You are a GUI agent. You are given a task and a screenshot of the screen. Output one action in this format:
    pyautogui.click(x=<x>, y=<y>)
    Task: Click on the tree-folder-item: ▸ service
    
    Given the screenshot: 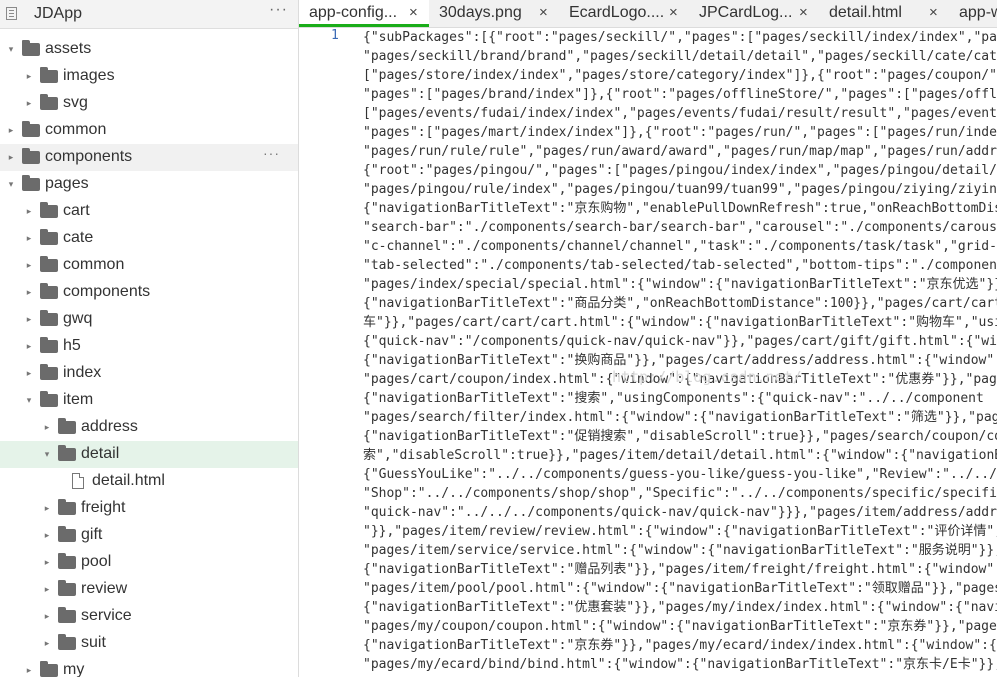 What is the action you would take?
    pyautogui.click(x=149, y=616)
    